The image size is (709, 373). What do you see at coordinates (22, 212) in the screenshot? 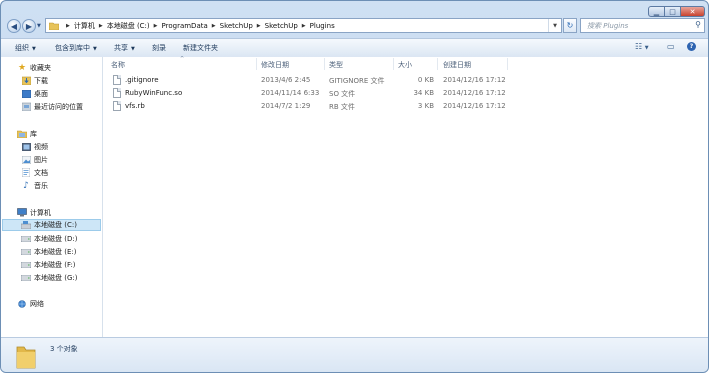
I see `computer-icon` at bounding box center [22, 212].